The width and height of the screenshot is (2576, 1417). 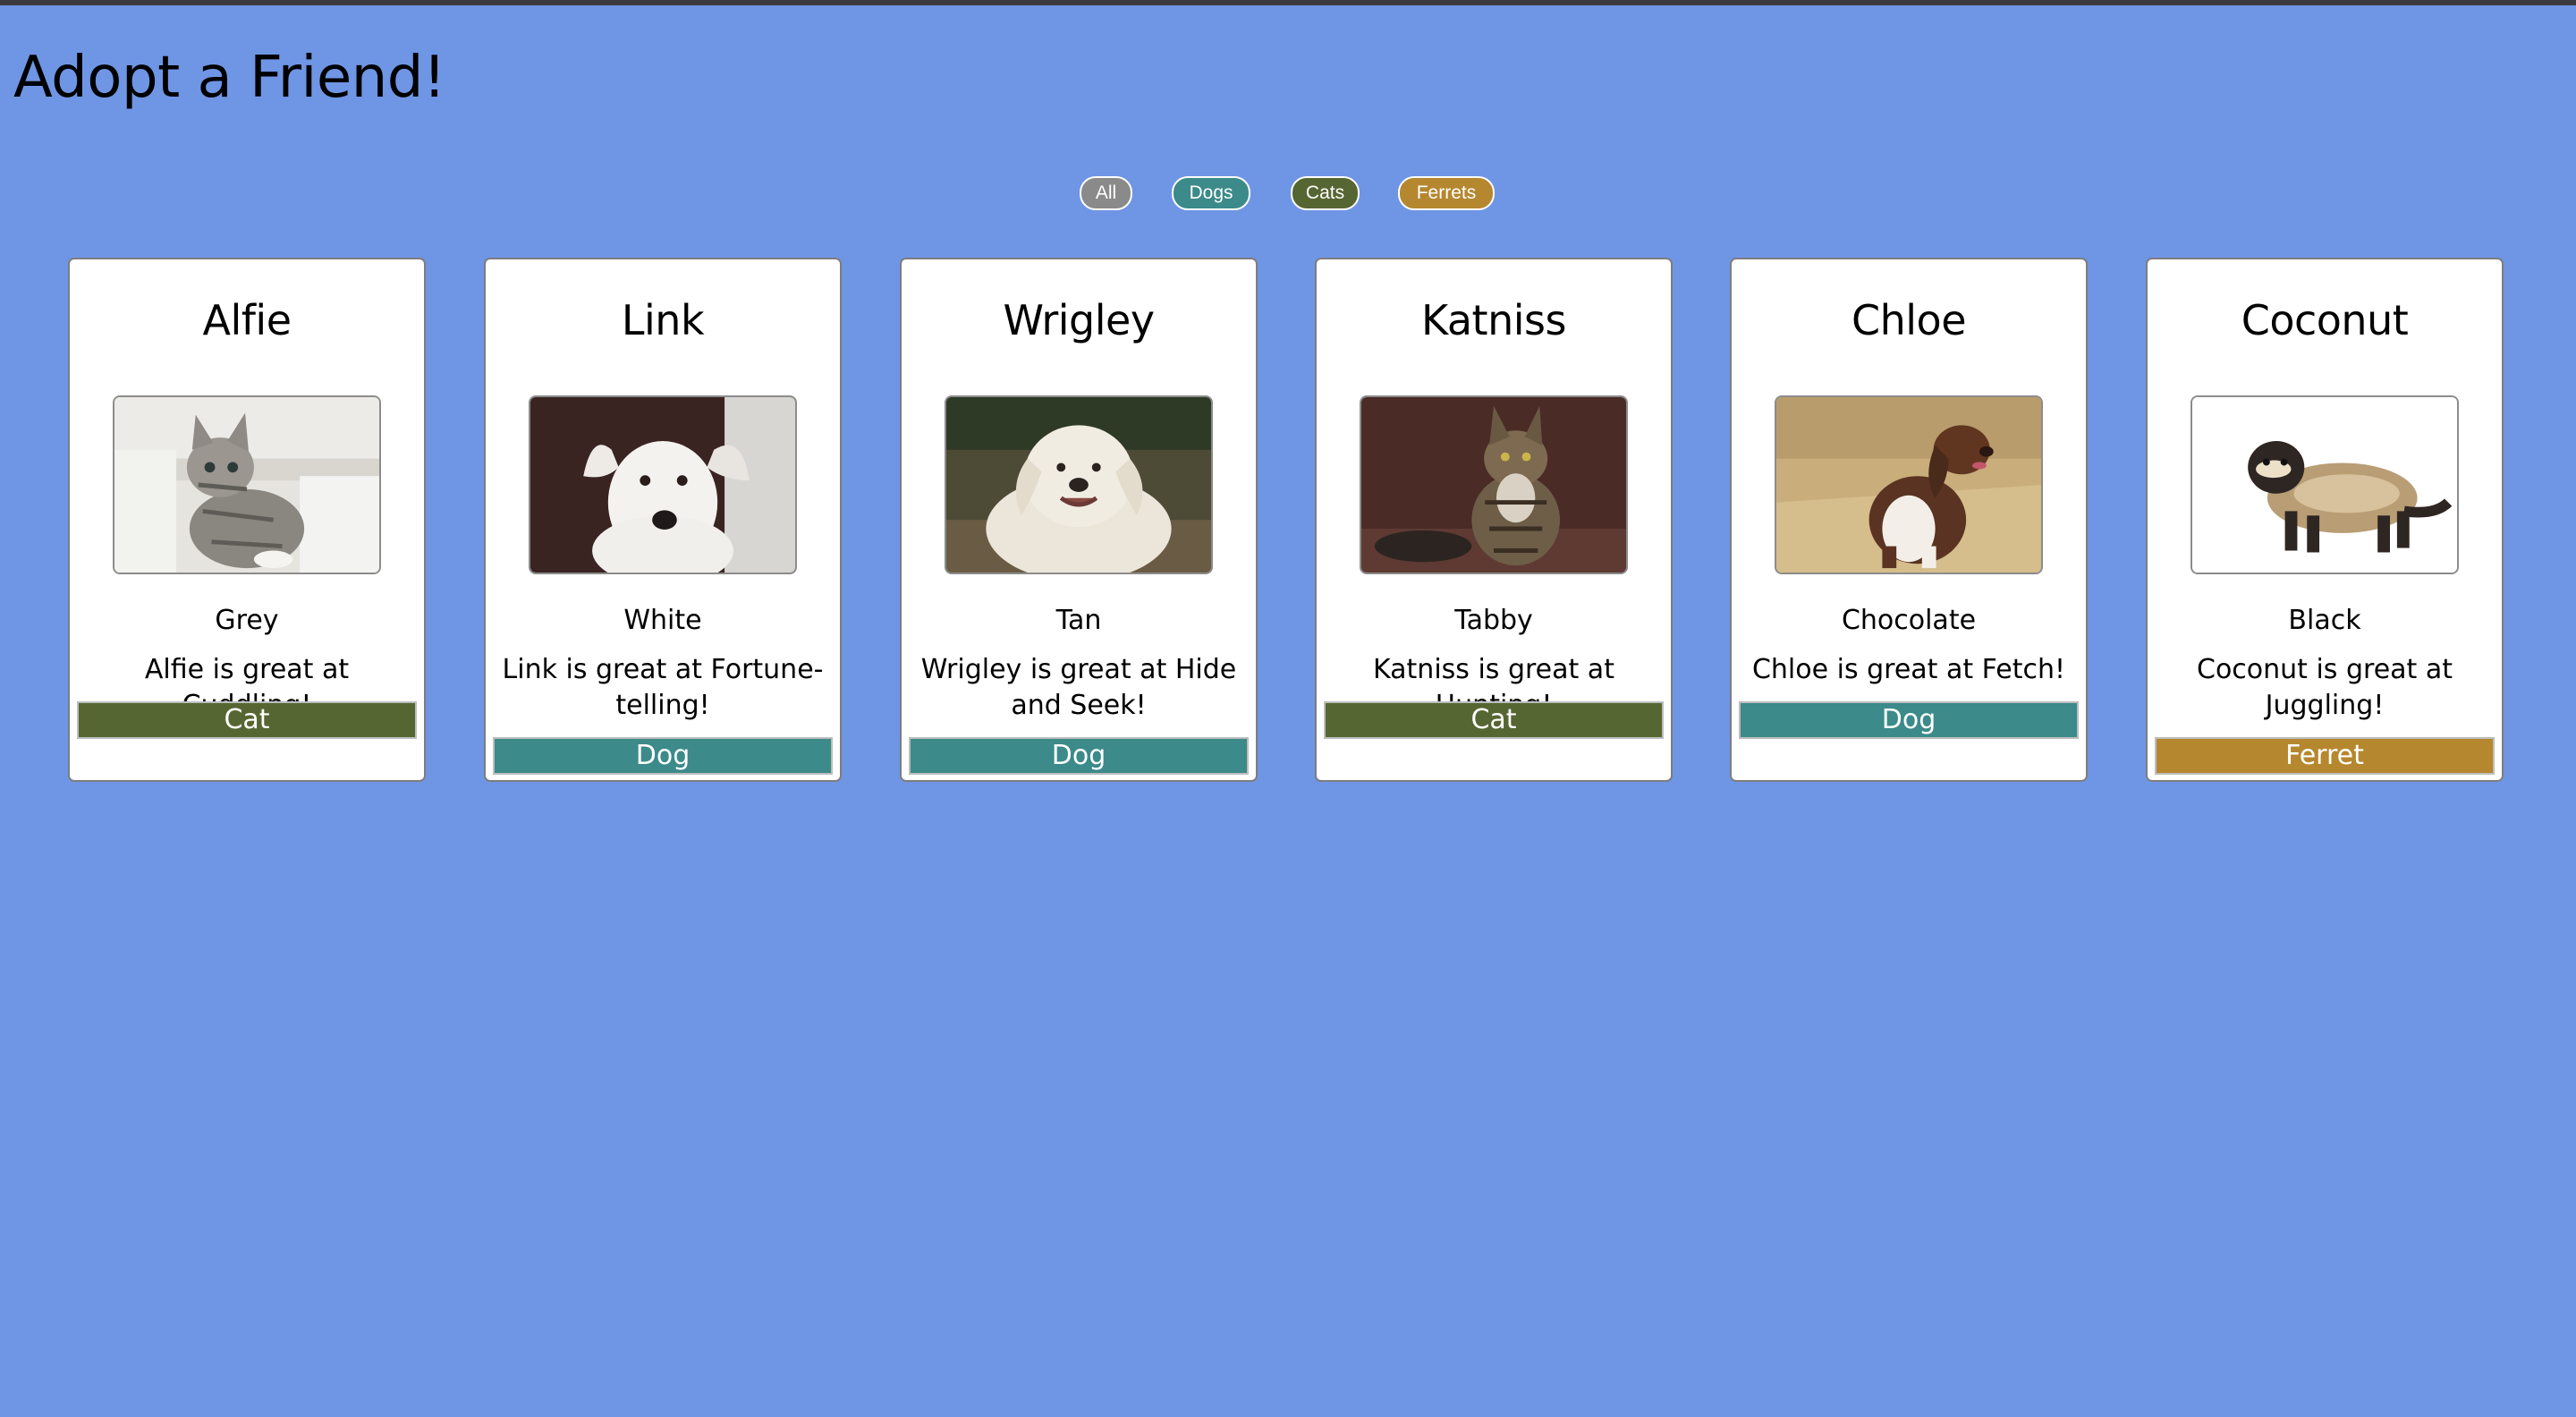 What do you see at coordinates (247, 620) in the screenshot?
I see `pet-color: Grey` at bounding box center [247, 620].